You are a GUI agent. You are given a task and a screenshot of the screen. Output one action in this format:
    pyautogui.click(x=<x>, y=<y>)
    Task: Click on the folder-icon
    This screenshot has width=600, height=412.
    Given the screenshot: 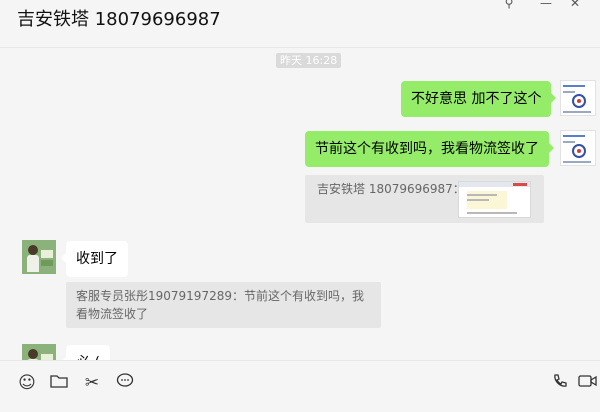 What is the action you would take?
    pyautogui.click(x=59, y=383)
    